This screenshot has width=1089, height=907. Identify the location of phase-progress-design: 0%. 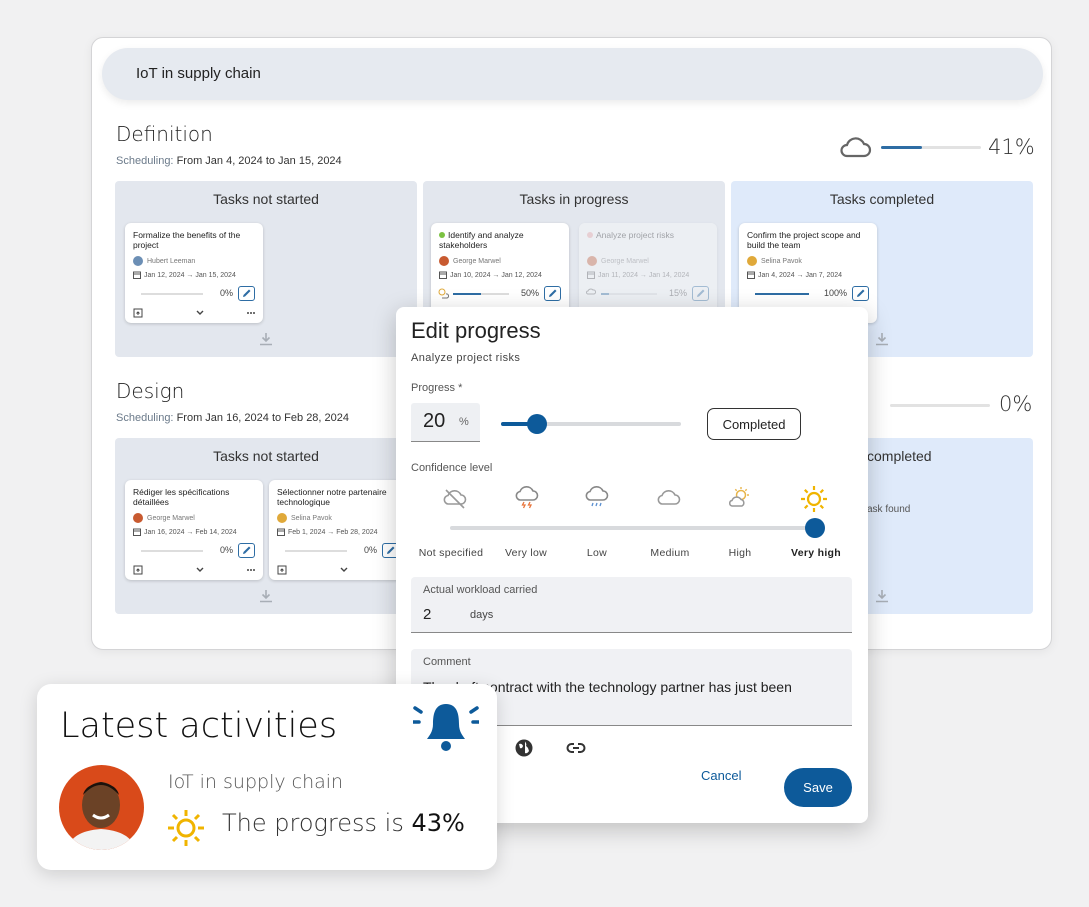
(1016, 404).